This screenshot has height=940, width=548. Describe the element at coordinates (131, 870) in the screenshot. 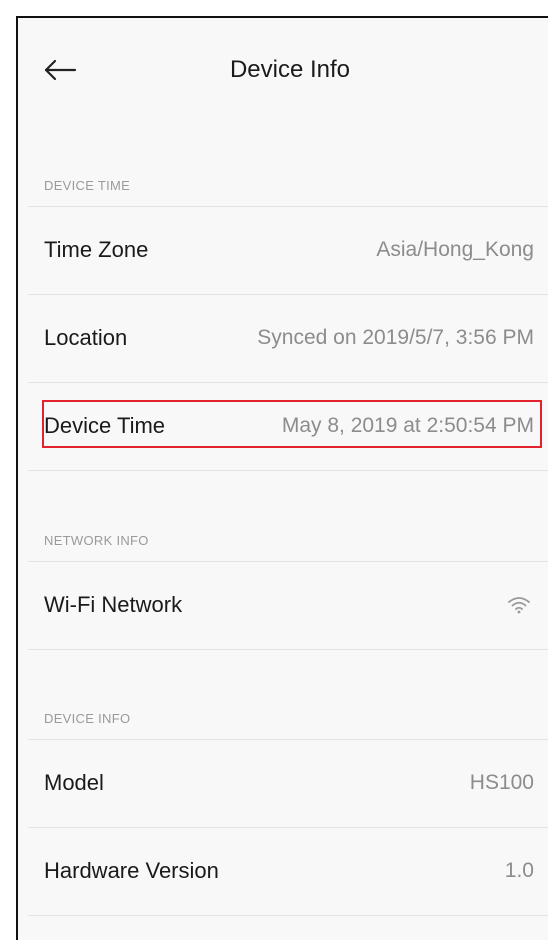

I see `hardware-version-label: Hardware Version` at that location.